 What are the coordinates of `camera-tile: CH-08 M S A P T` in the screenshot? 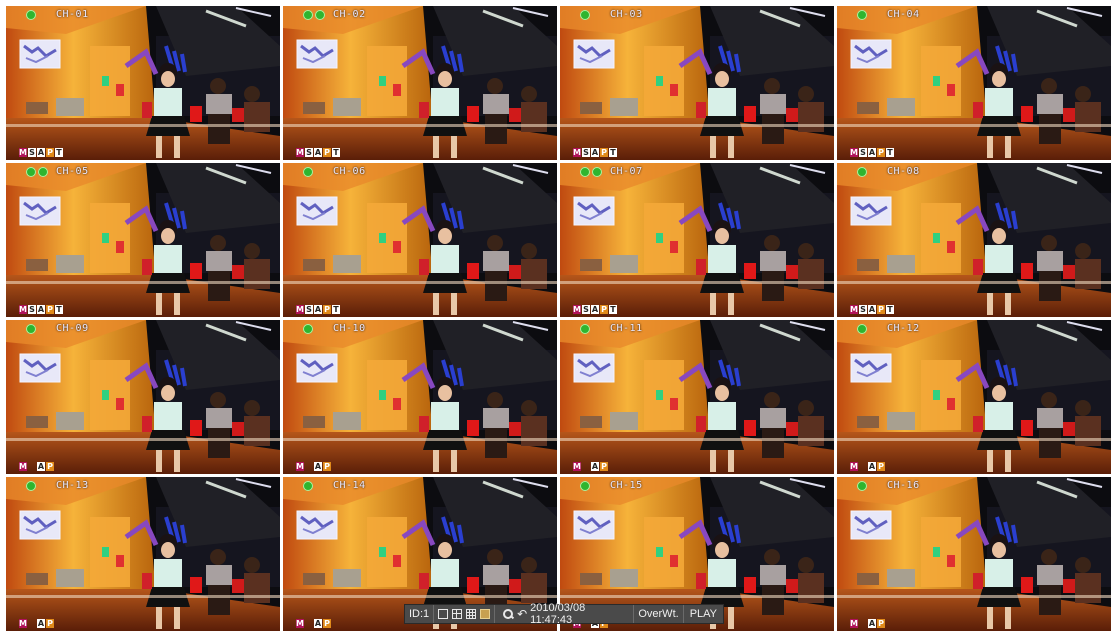 It's located at (974, 240).